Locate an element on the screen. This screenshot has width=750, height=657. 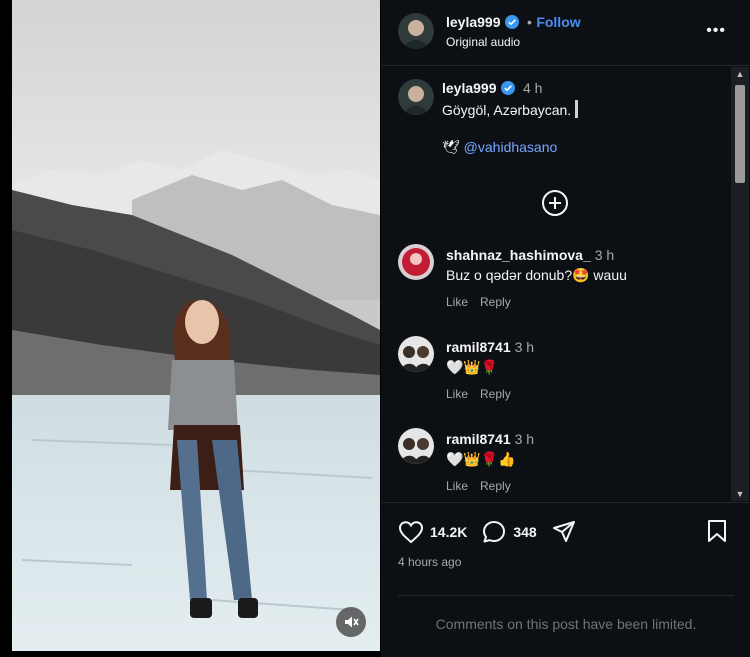
post-header: leyla999 • Follow Original audio ••• is located at coordinates (565, 33).